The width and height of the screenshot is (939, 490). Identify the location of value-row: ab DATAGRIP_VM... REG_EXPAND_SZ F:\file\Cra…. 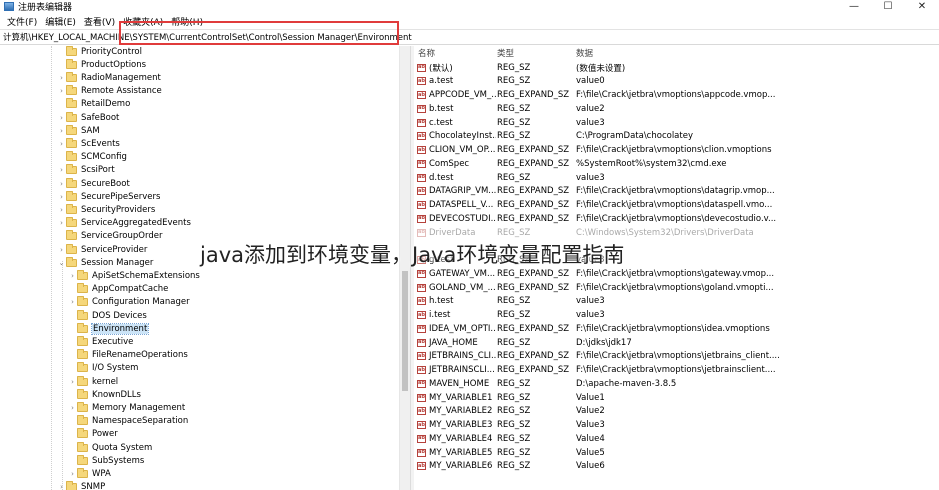
(676, 191).